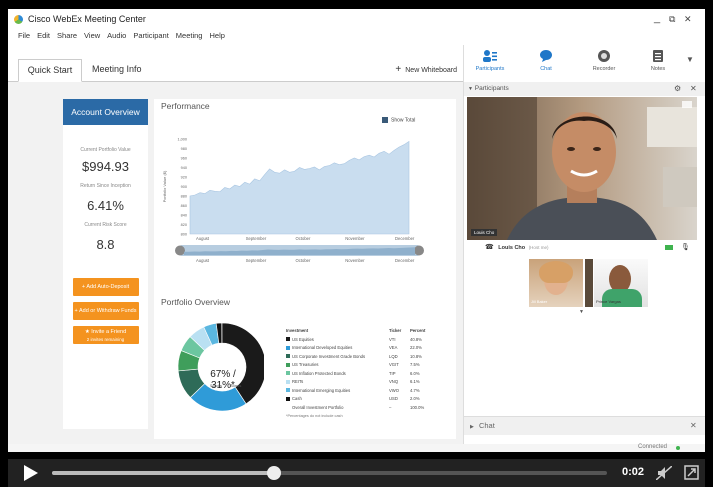 The width and height of the screenshot is (713, 487). Describe the element at coordinates (657, 18) in the screenshot. I see `minimize-button: _` at that location.